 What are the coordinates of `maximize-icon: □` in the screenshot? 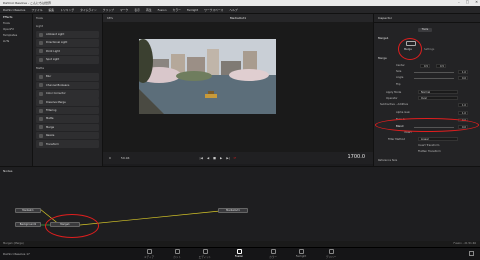 It's located at (467, 2).